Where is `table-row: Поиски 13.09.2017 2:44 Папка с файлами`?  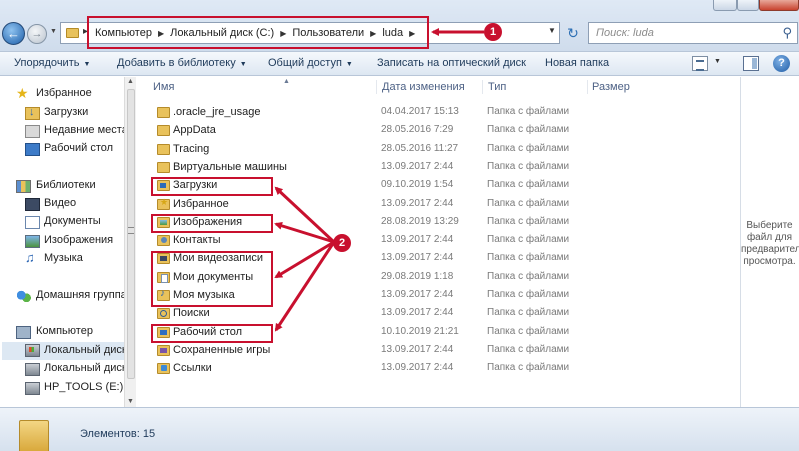 table-row: Поиски 13.09.2017 2:44 Папка с файлами is located at coordinates (448, 314).